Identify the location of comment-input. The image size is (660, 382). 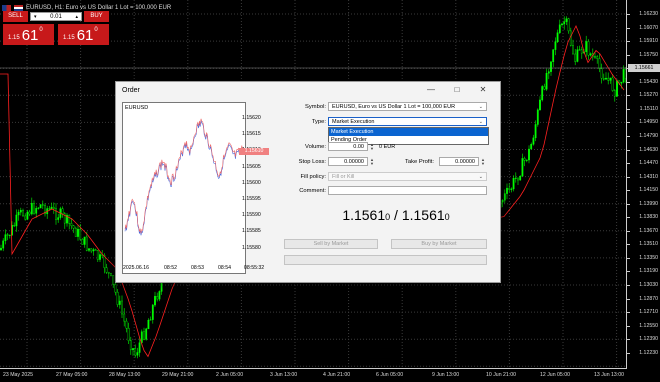
(407, 190).